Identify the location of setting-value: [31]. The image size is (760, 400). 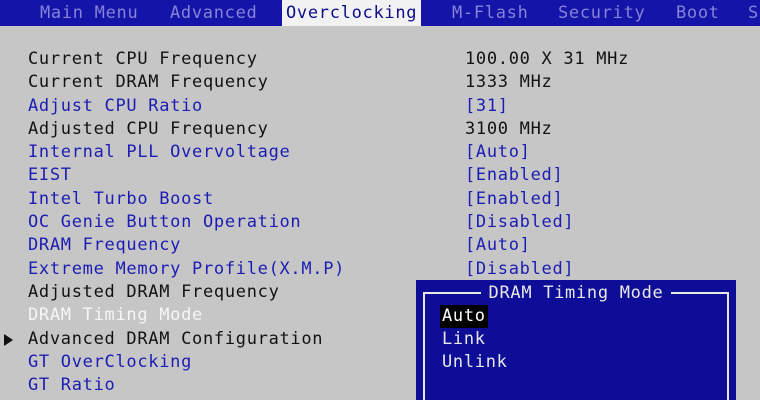
(487, 106).